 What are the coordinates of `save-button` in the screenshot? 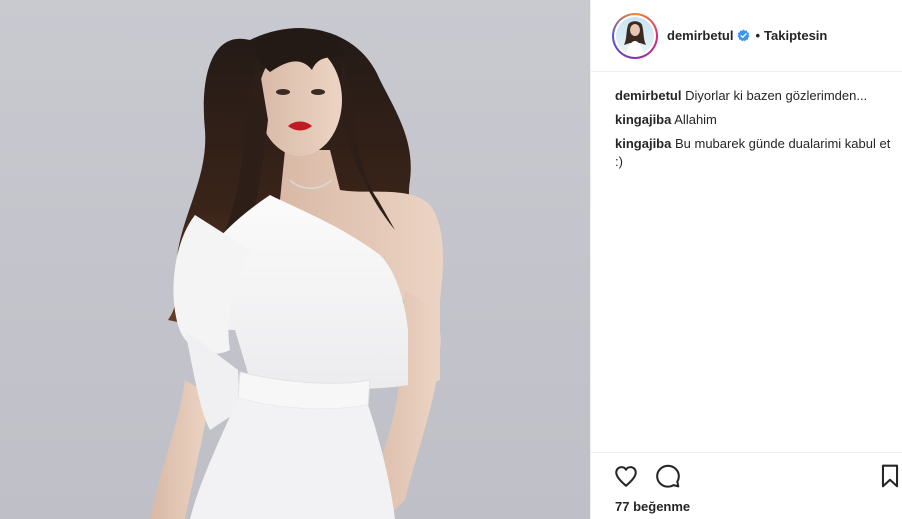 It's located at (889, 476).